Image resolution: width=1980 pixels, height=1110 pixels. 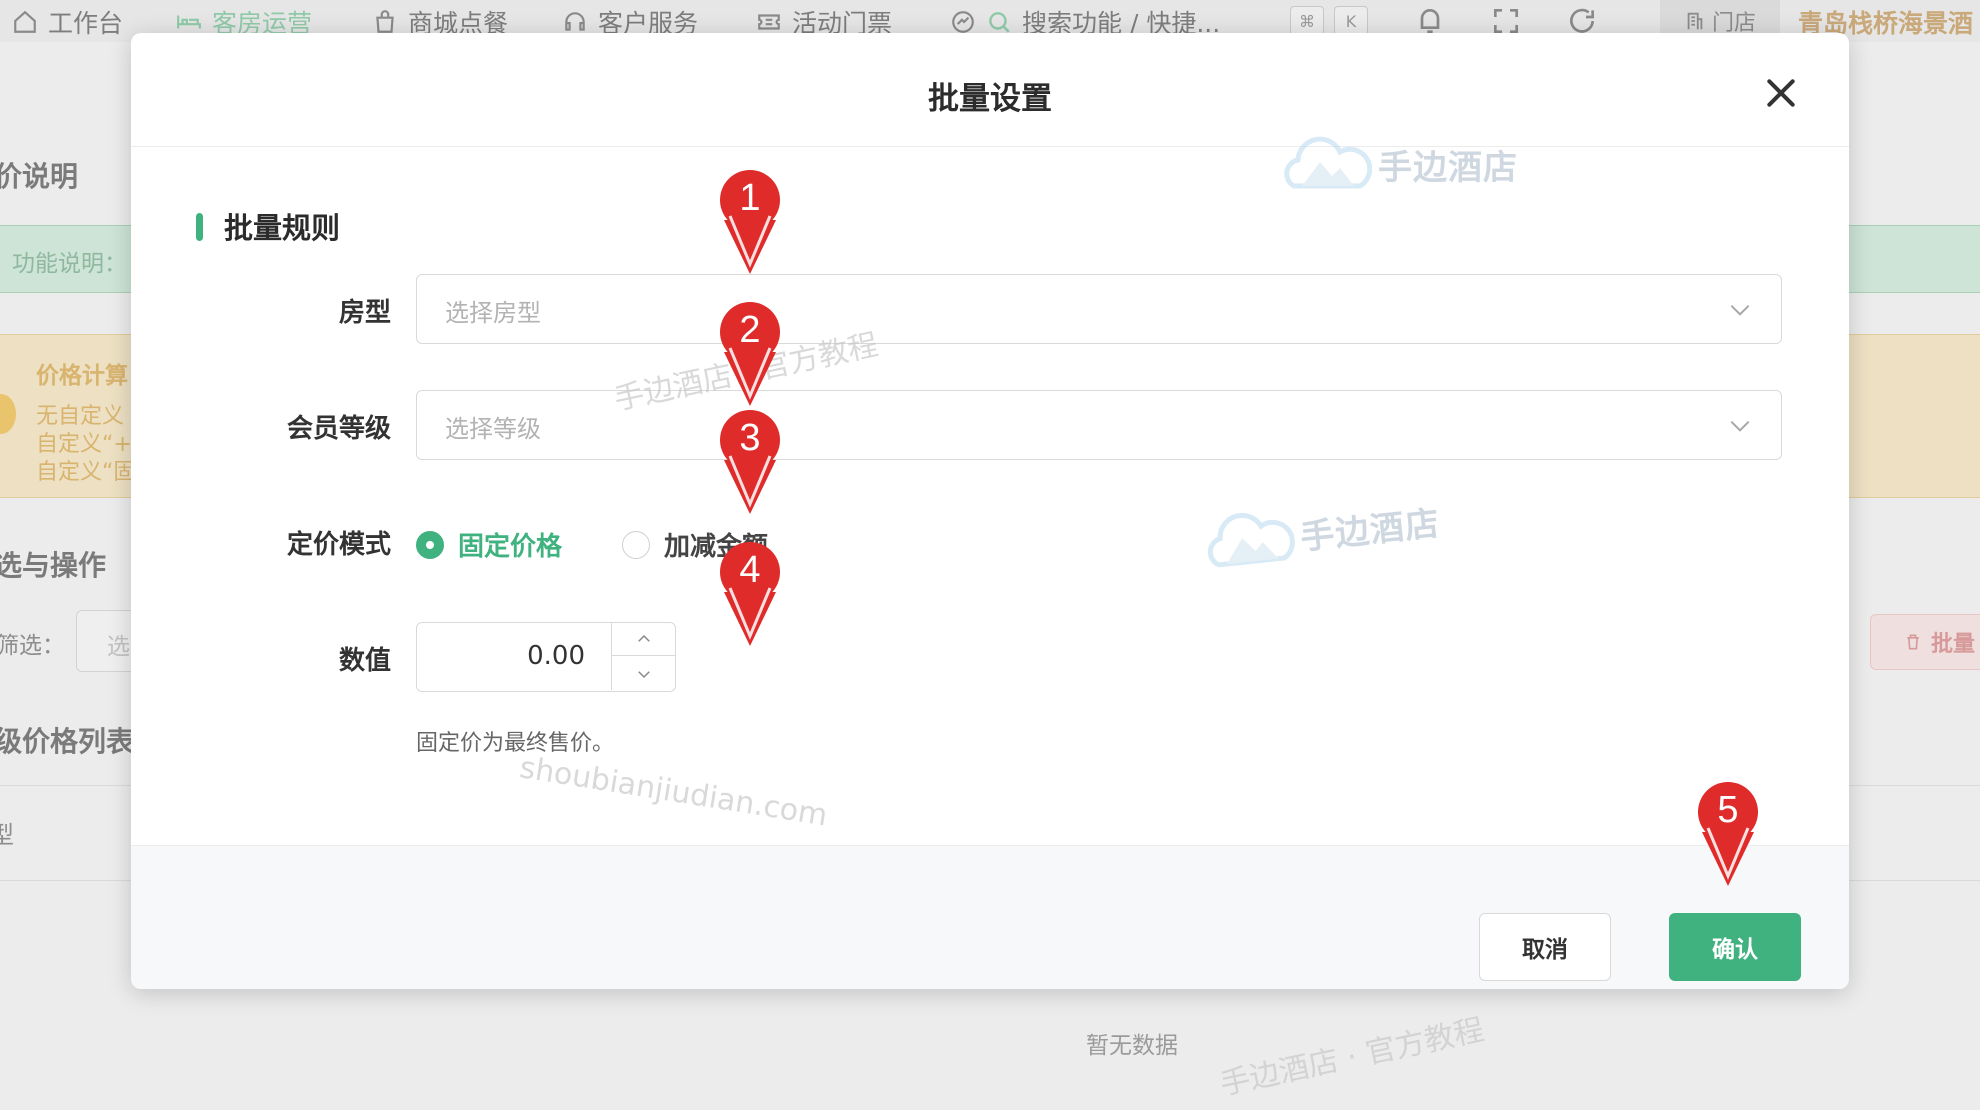 I want to click on radio-label: 固定价格, so click(x=510, y=547).